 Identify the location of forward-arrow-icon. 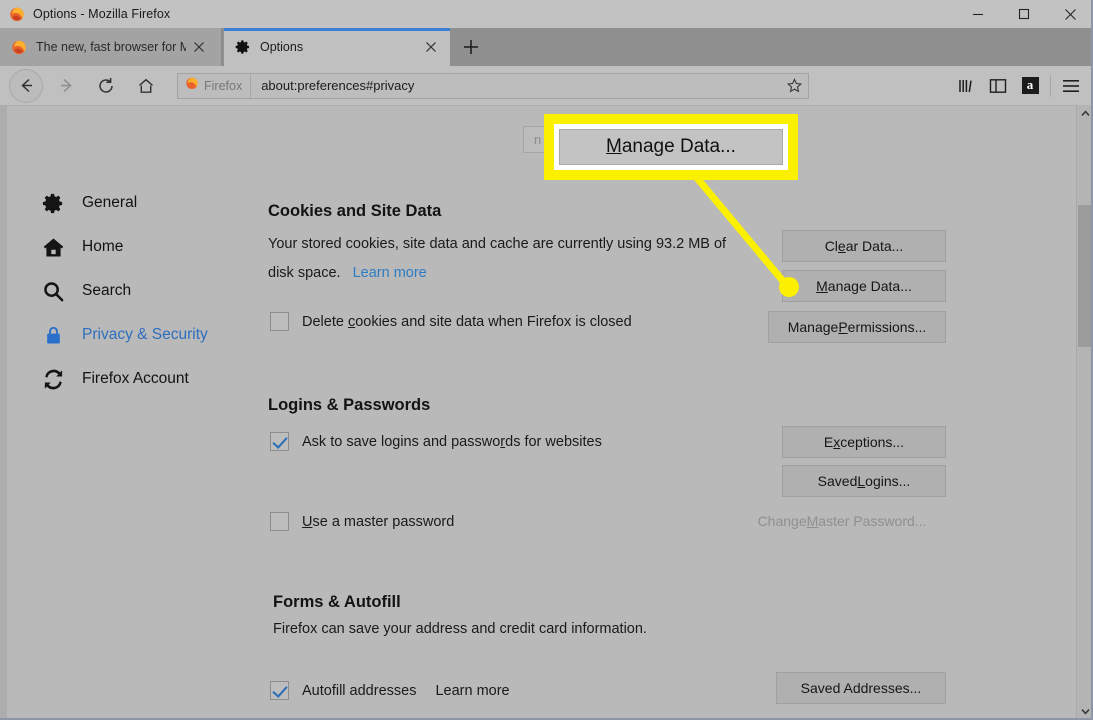
(66, 86).